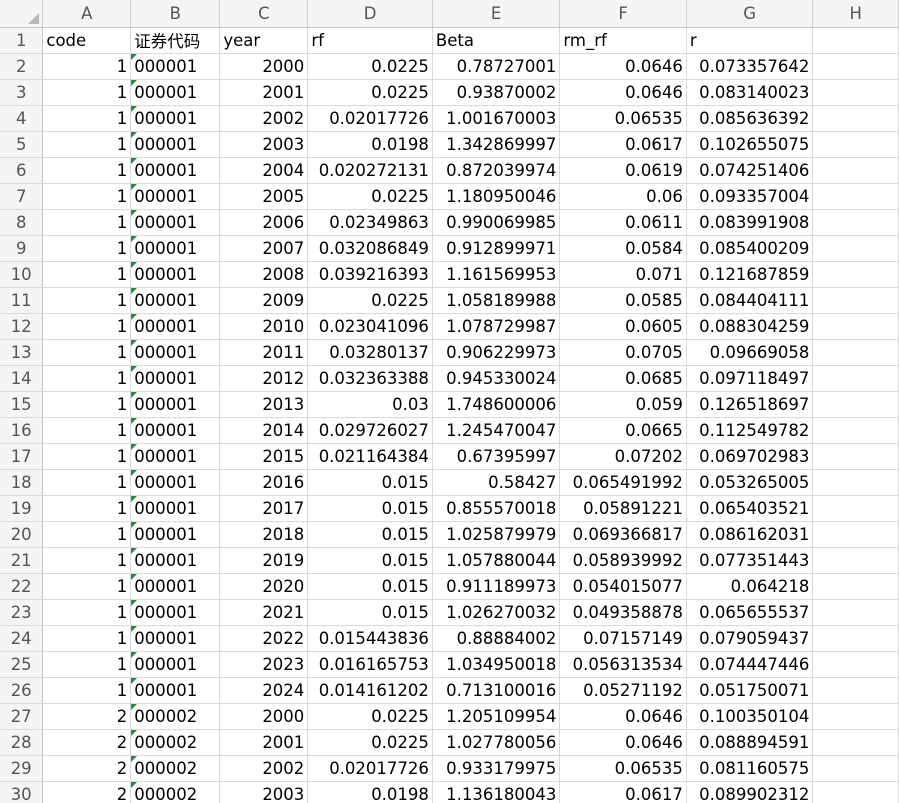 Image resolution: width=899 pixels, height=803 pixels. I want to click on row-header: 17, so click(22, 456).